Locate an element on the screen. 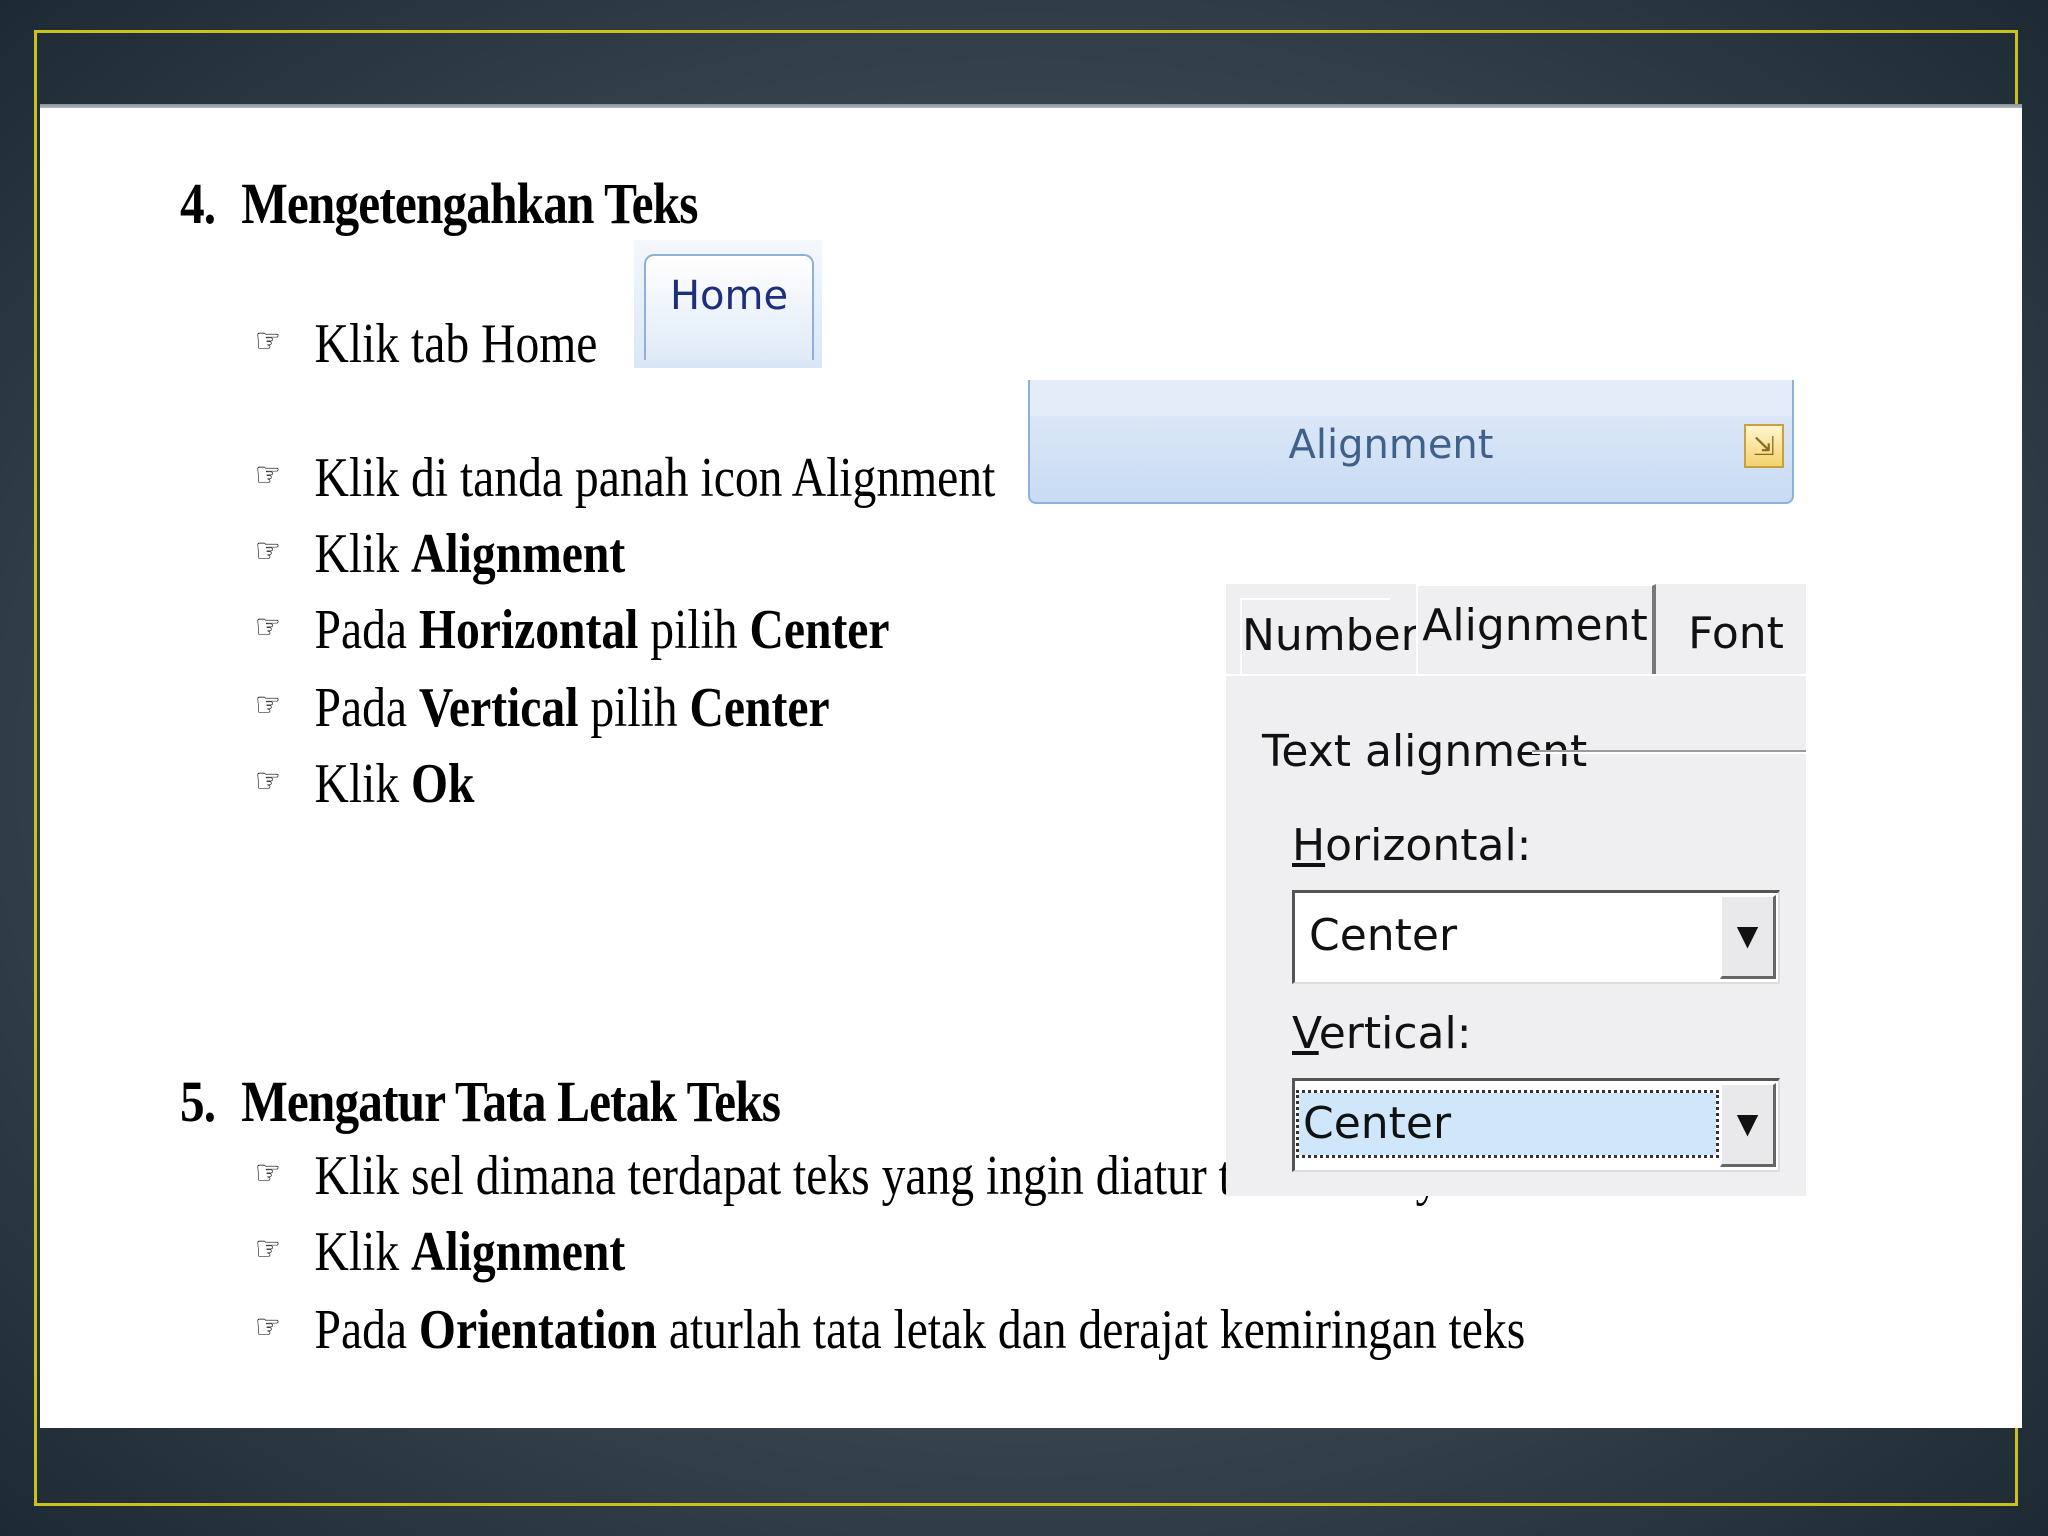 The height and width of the screenshot is (1536, 2048). section-number: 5. is located at coordinates (198, 1101).